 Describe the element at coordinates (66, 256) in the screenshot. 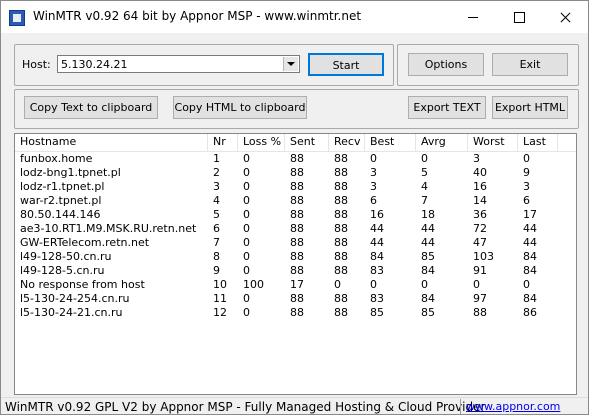

I see `cell-hostname: l49-128-50.cn.ru` at that location.